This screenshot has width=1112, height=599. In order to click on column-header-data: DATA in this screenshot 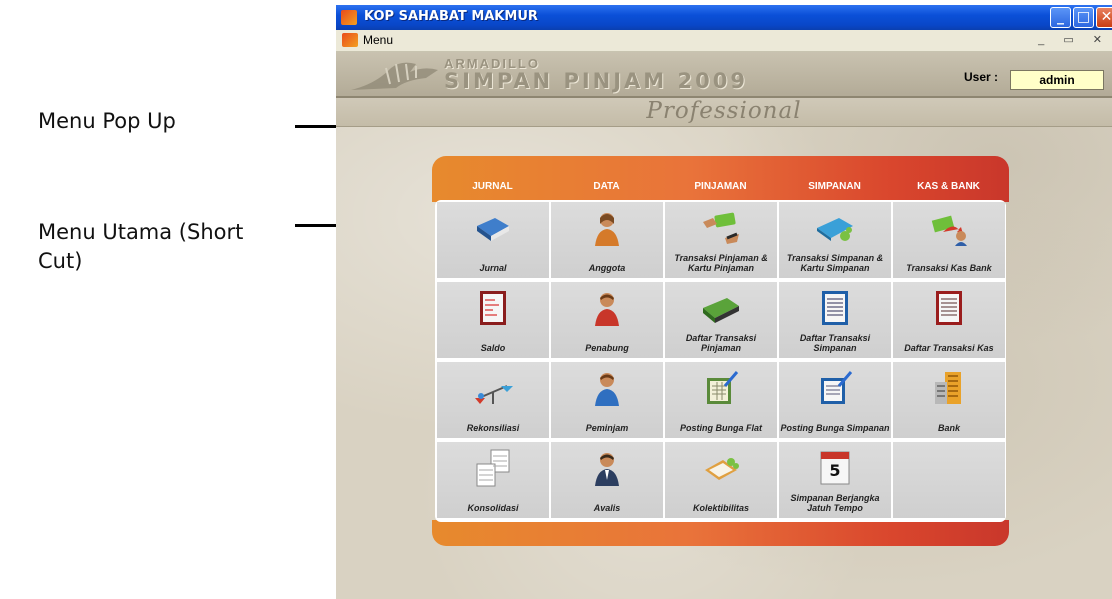, I will do `click(606, 186)`.